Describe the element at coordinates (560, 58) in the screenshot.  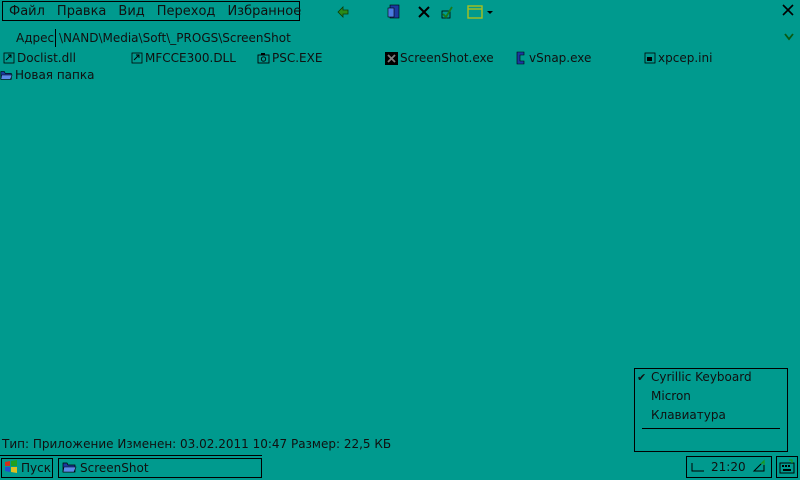
I see `file-name: vSnap.exe` at that location.